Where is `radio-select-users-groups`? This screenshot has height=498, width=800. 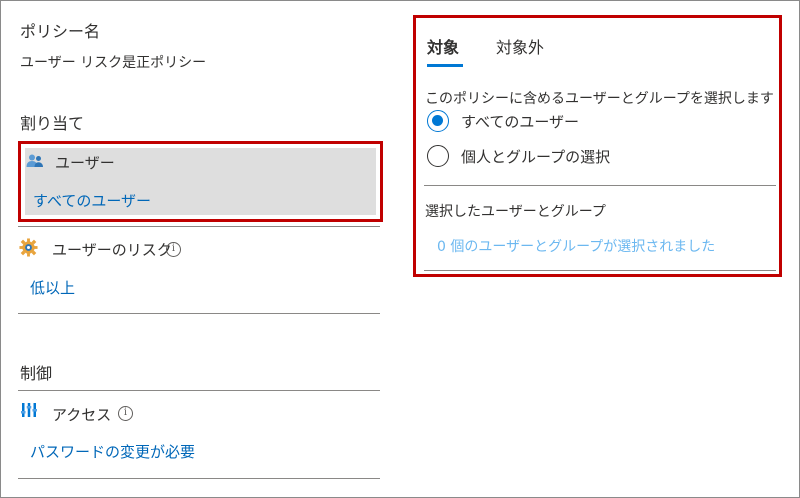 radio-select-users-groups is located at coordinates (438, 156).